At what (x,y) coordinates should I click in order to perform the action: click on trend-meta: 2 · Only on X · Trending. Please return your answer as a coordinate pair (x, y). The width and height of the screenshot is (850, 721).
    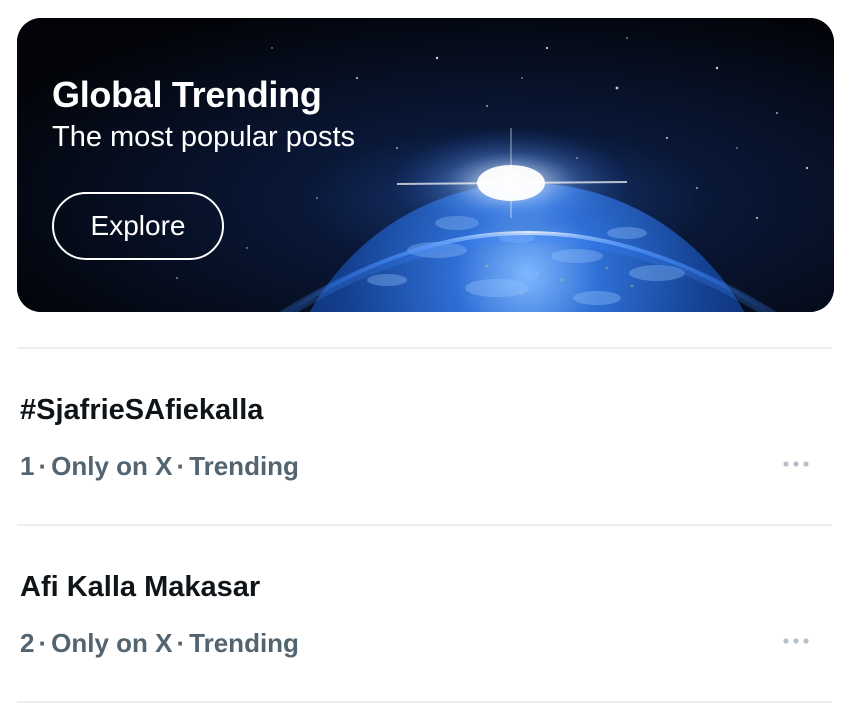
    Looking at the image, I should click on (159, 643).